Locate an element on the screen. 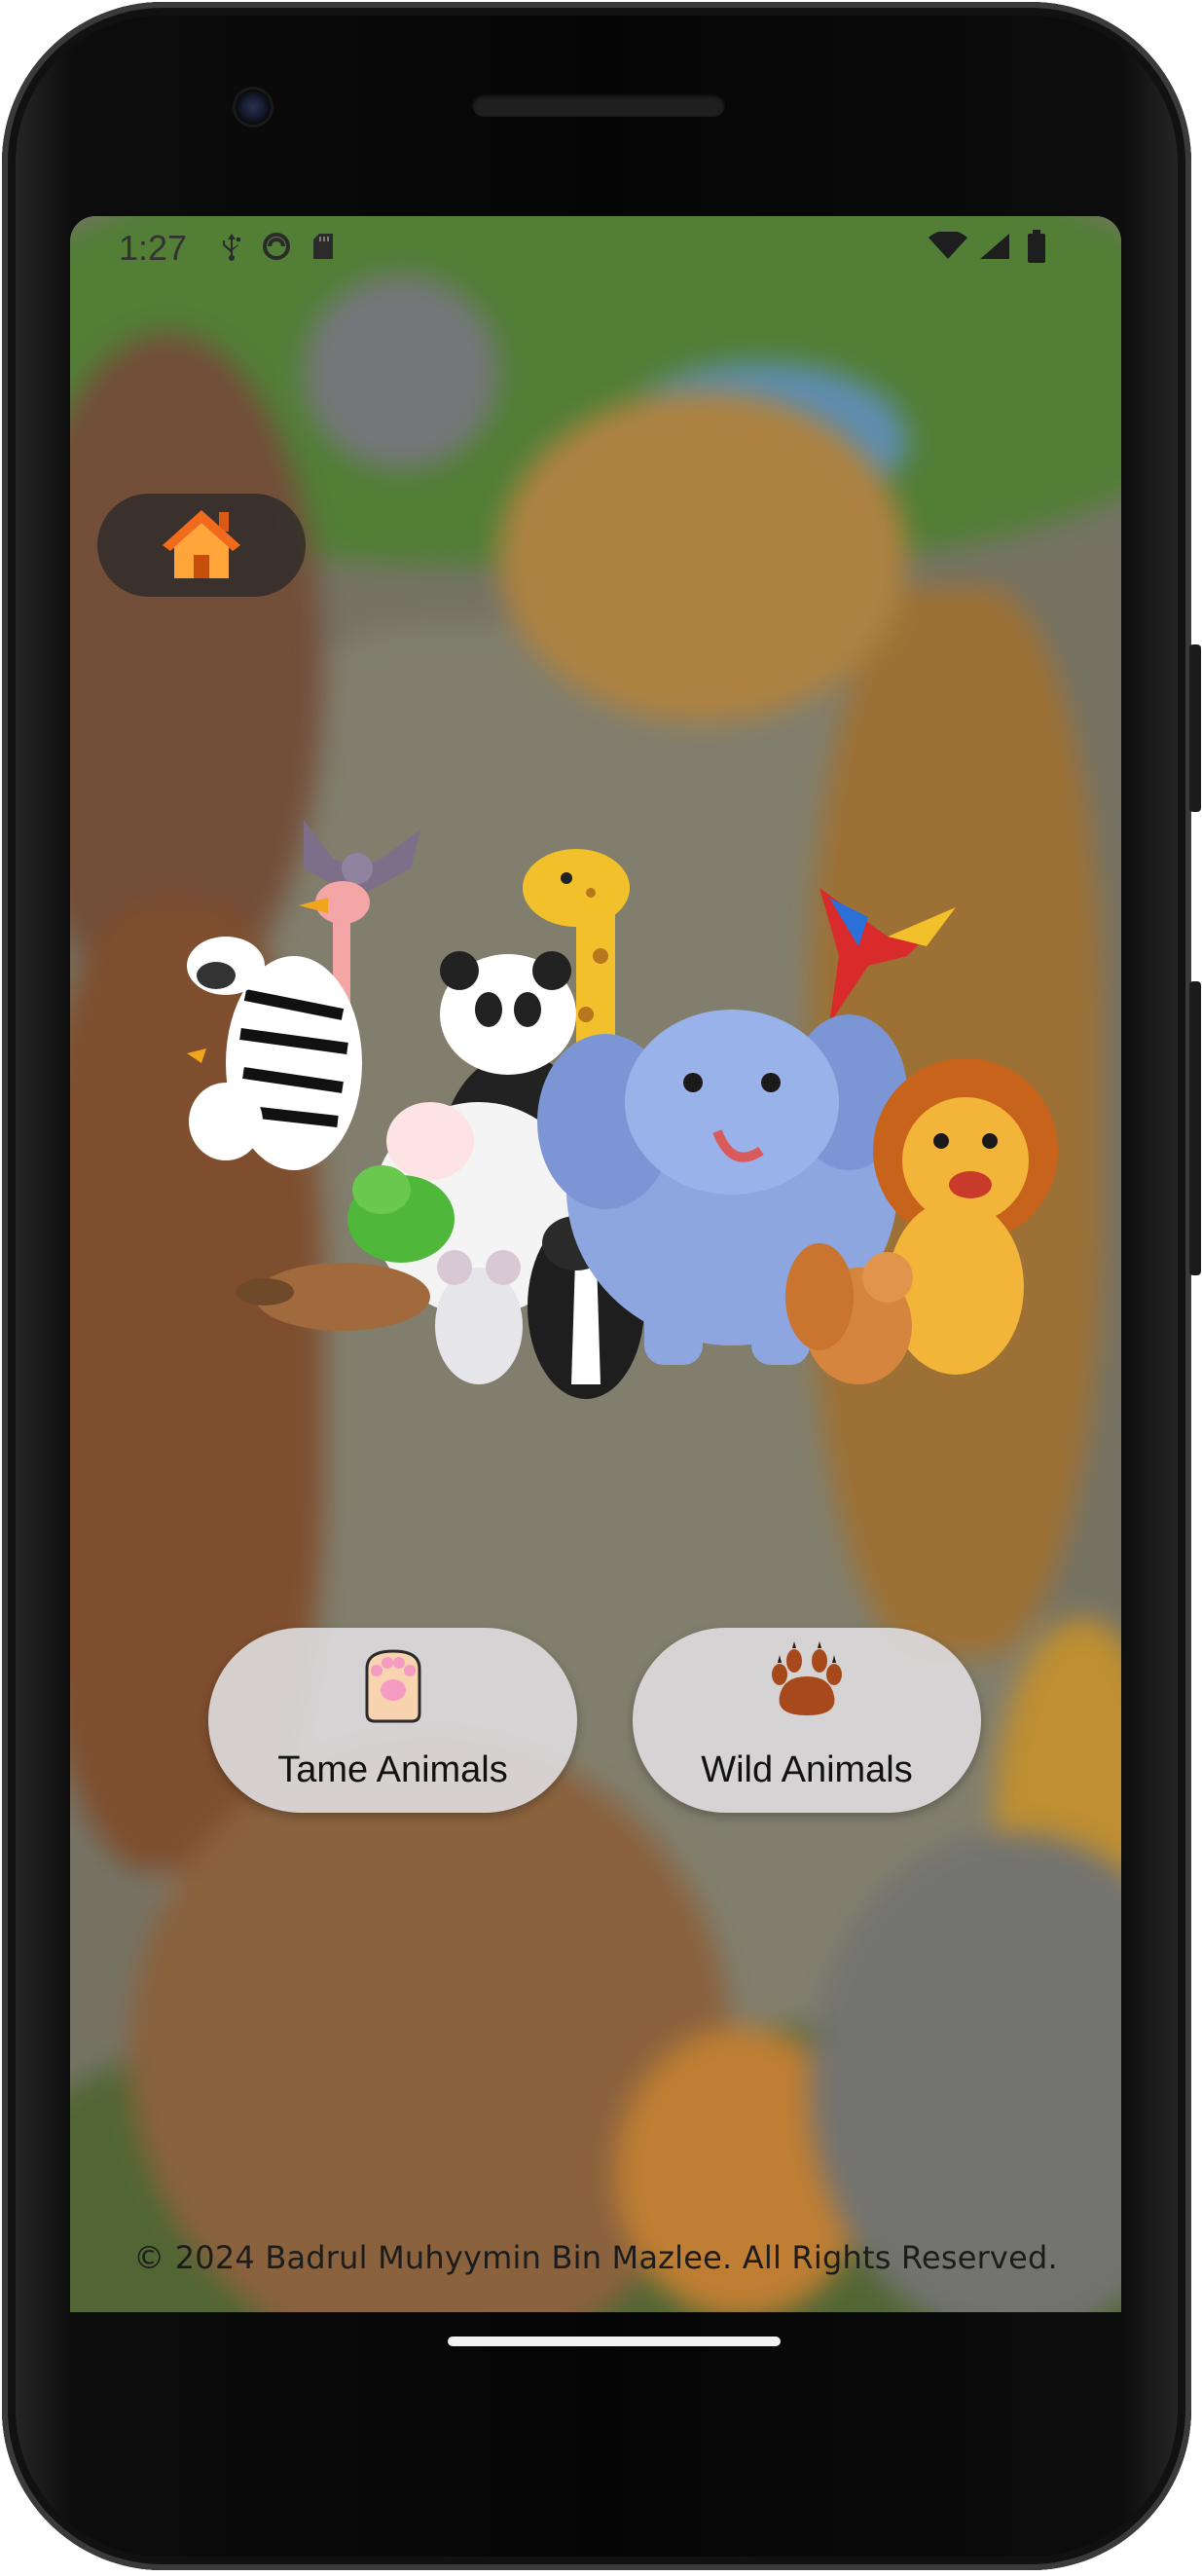  volume-rocker is located at coordinates (1195, 1128).